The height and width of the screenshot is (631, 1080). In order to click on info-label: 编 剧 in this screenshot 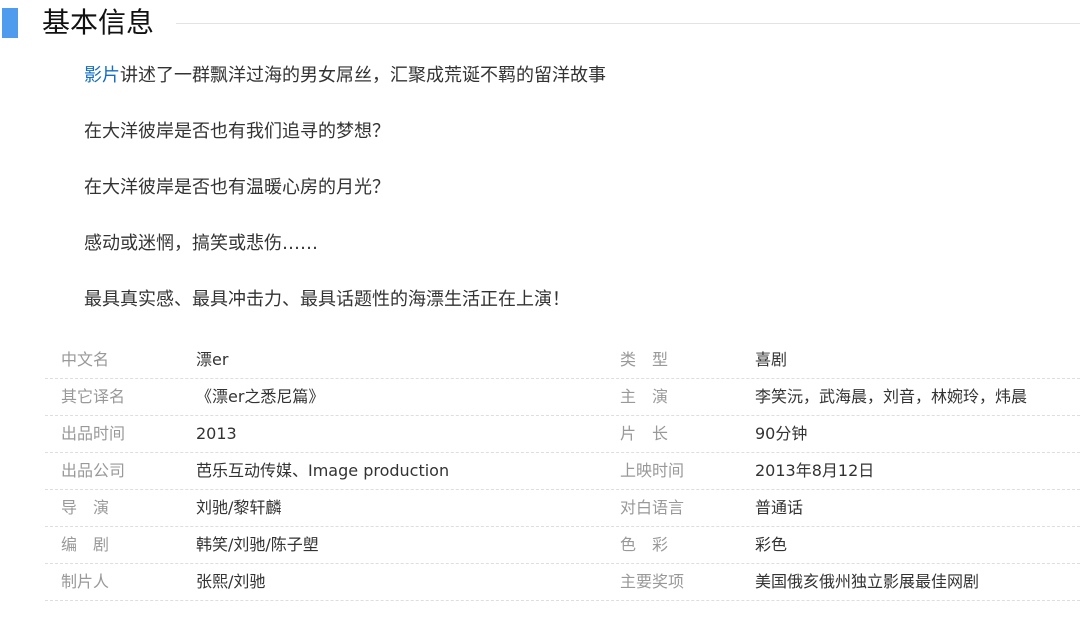, I will do `click(85, 544)`.